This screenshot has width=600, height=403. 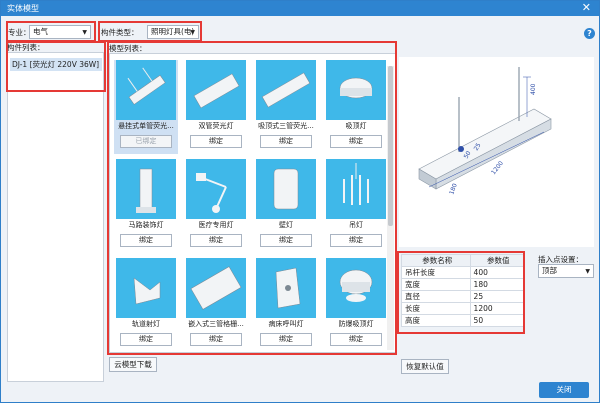 I want to click on model-card: 医疗专用灯 绑定, so click(x=216, y=206).